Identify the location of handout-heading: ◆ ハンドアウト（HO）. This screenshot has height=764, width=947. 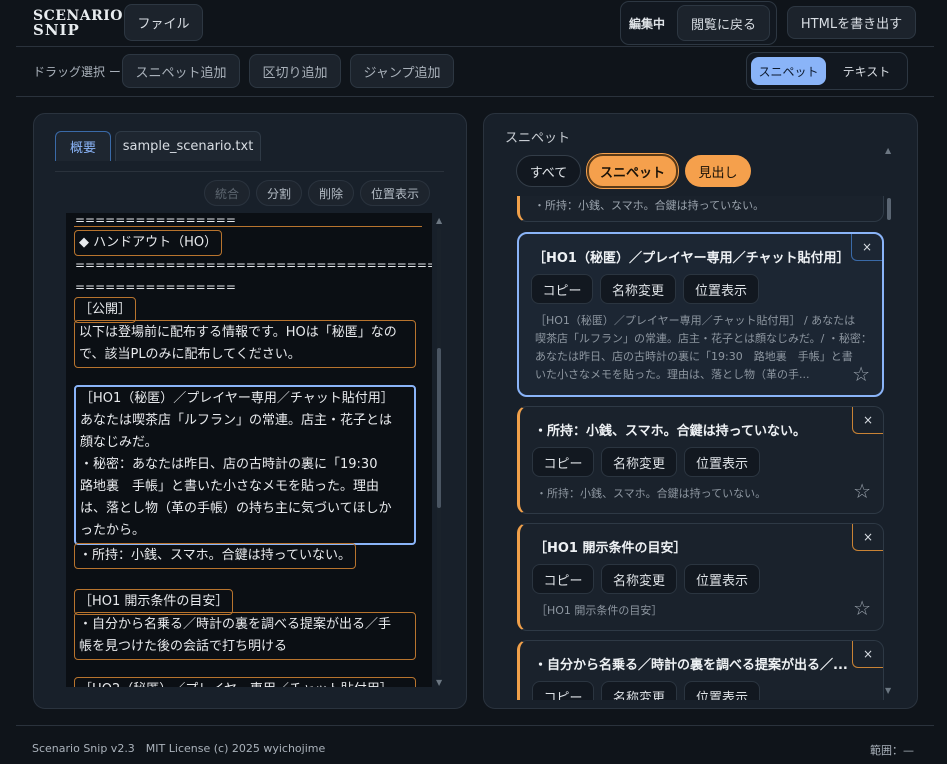
(148, 243).